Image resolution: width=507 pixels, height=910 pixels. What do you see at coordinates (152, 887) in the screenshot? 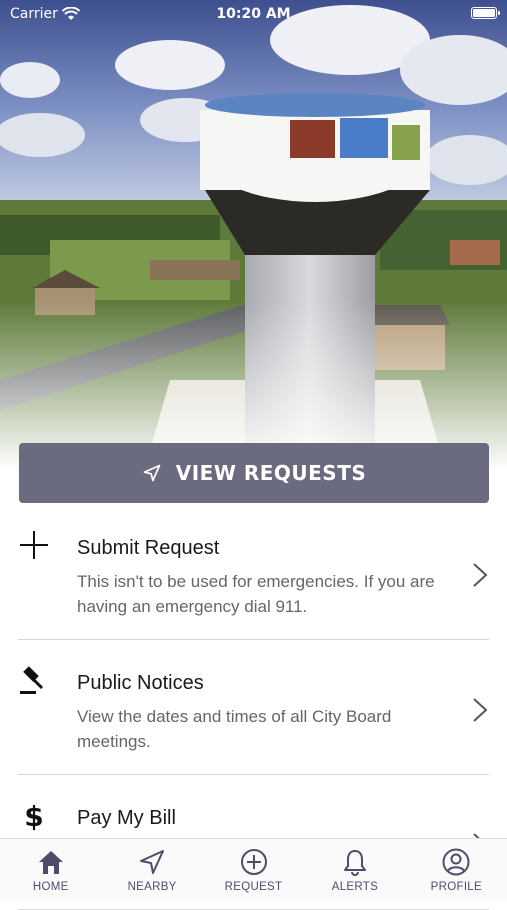
I see `tab-label: NEARBY` at bounding box center [152, 887].